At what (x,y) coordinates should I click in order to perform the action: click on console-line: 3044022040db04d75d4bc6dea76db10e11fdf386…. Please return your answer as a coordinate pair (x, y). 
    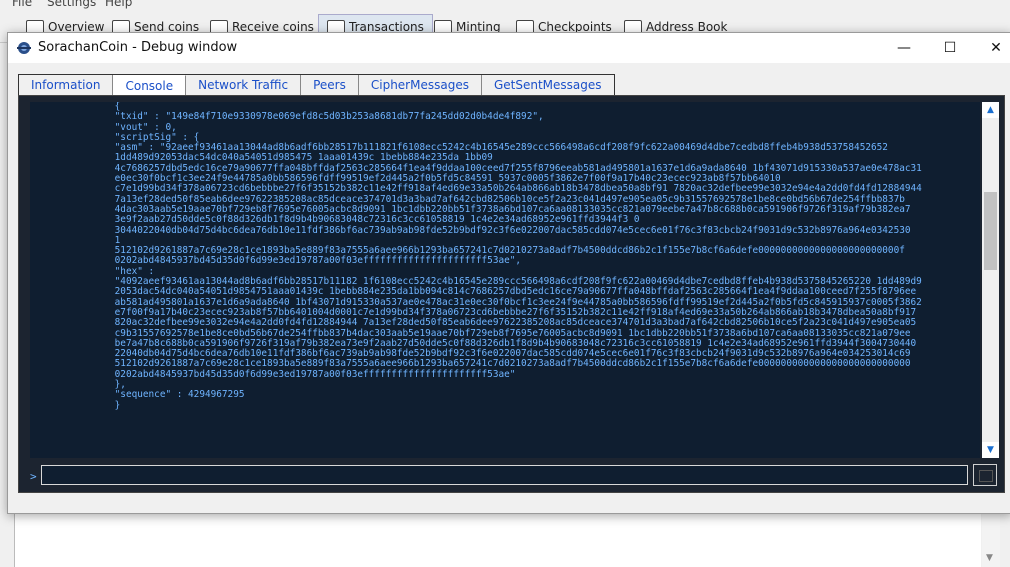
    Looking at the image, I should click on (470, 230).